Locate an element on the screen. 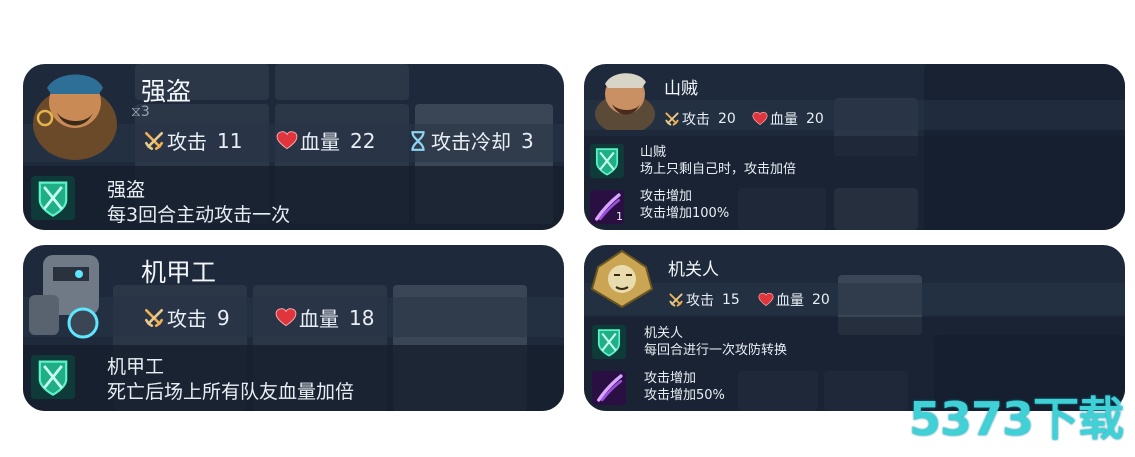  unit-name: 山贼 is located at coordinates (681, 89).